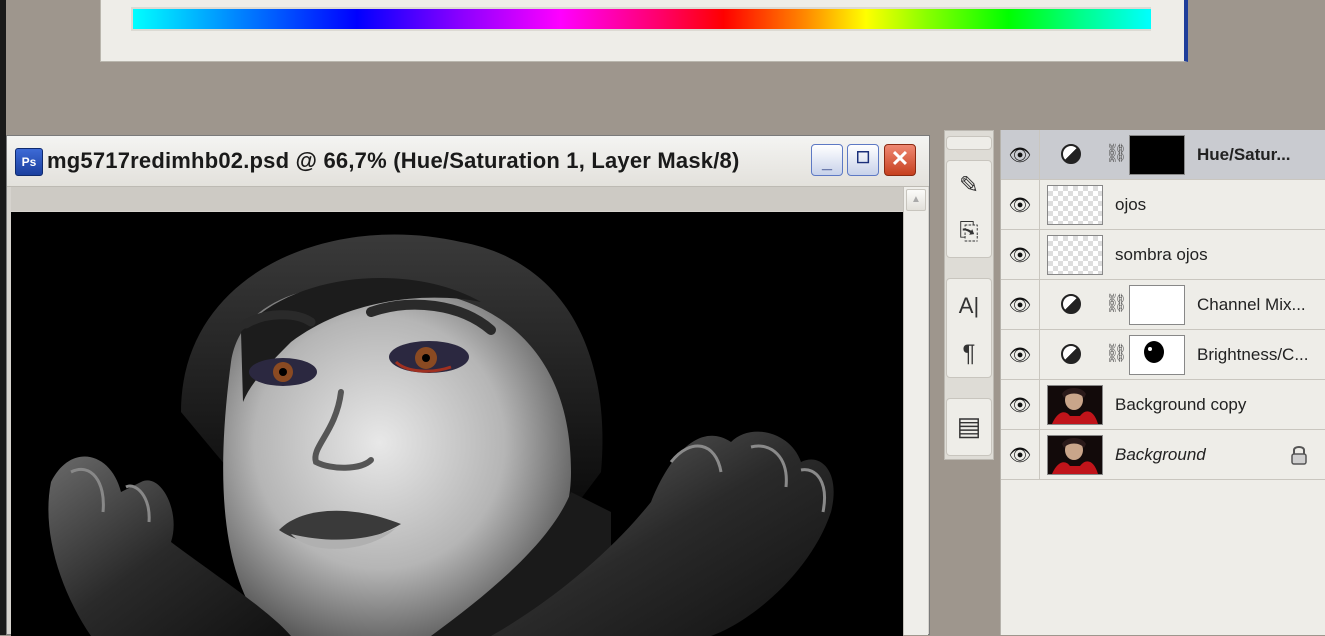  Describe the element at coordinates (1131, 204) in the screenshot. I see `layer-name: ojos` at that location.